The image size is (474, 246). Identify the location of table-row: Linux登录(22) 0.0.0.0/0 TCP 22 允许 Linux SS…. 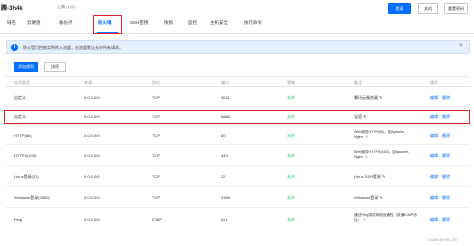
(238, 176).